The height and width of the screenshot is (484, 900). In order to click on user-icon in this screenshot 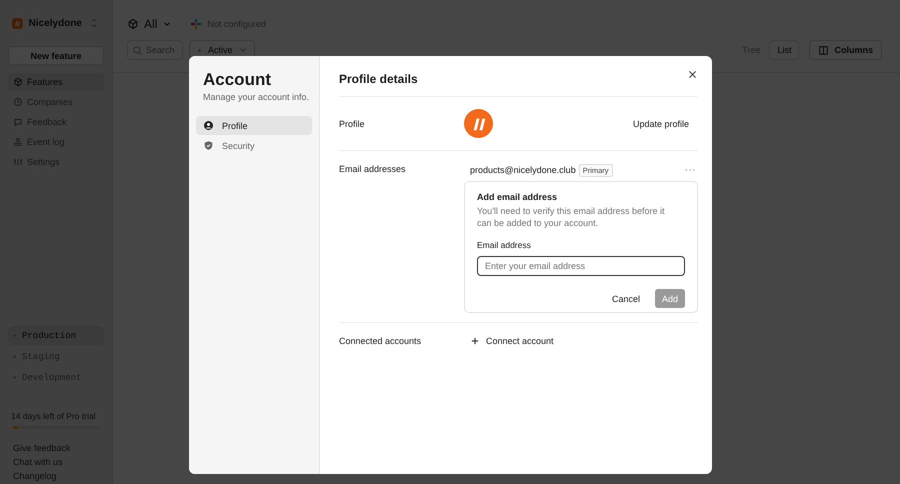, I will do `click(208, 125)`.